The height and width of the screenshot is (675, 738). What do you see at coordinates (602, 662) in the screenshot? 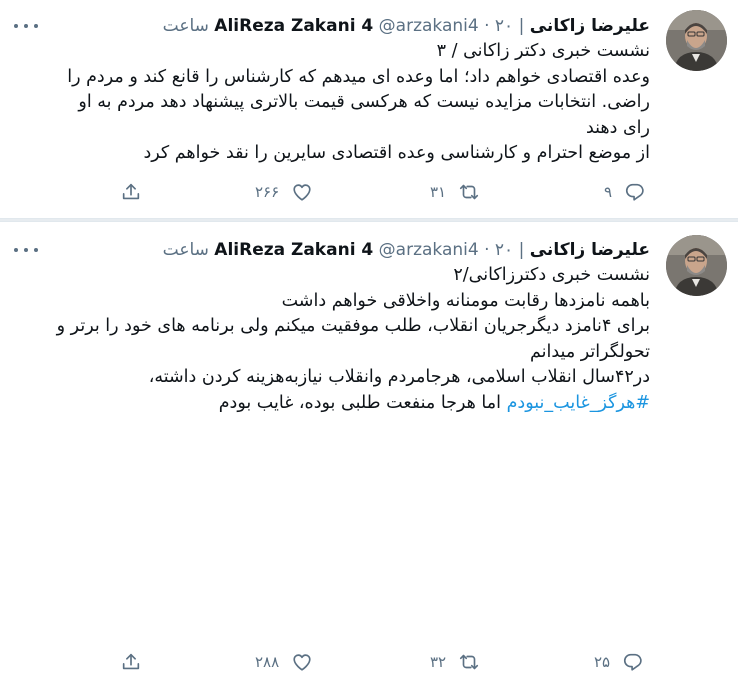
I see `reply-count: ۲۵` at bounding box center [602, 662].